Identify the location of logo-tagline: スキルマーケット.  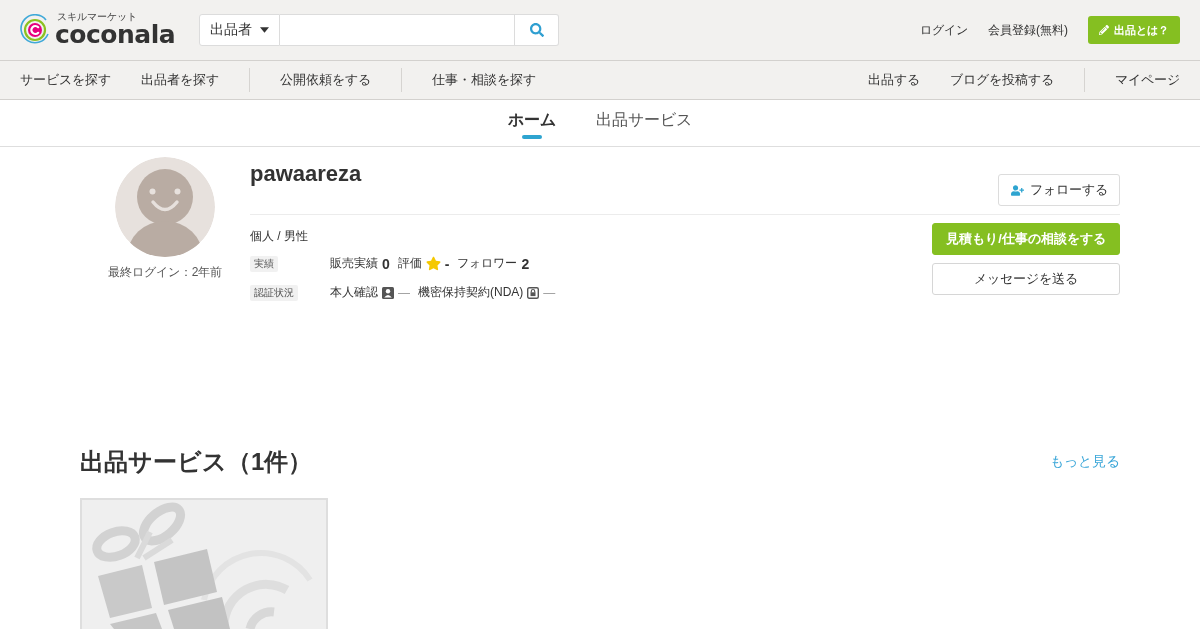
(97, 17).